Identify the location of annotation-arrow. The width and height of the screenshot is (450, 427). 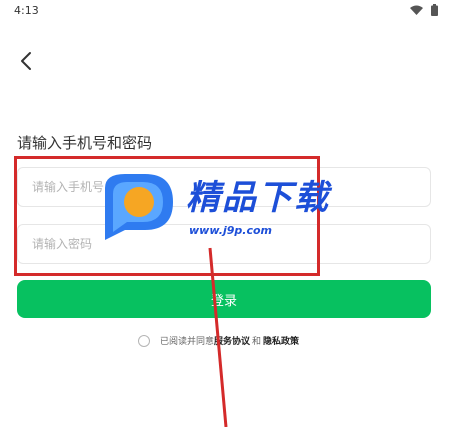
(218, 337).